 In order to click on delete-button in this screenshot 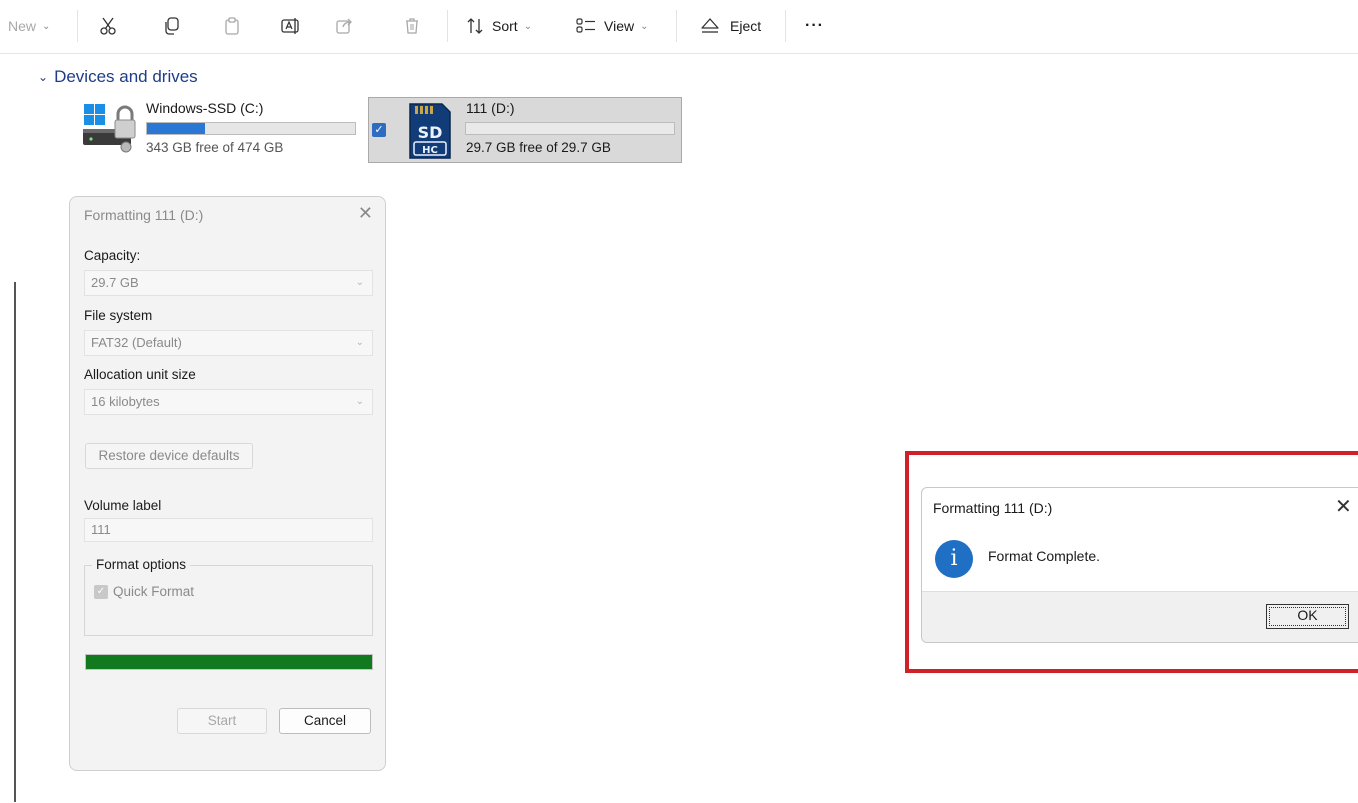, I will do `click(412, 26)`.